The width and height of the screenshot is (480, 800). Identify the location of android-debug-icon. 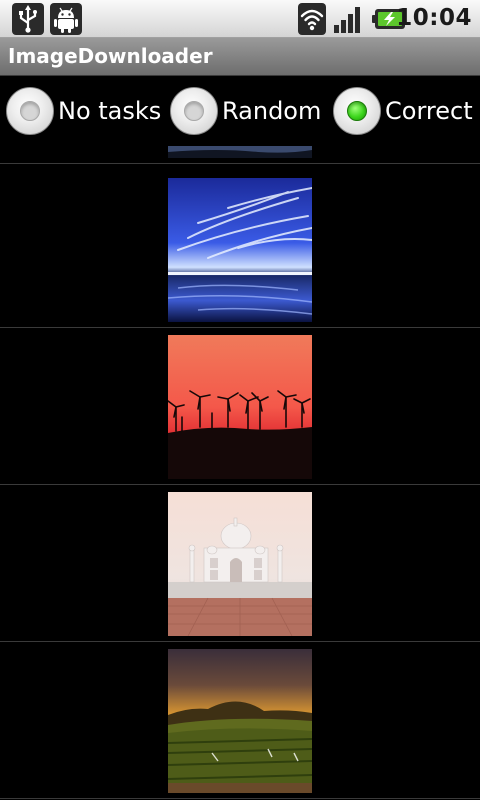
(66, 19).